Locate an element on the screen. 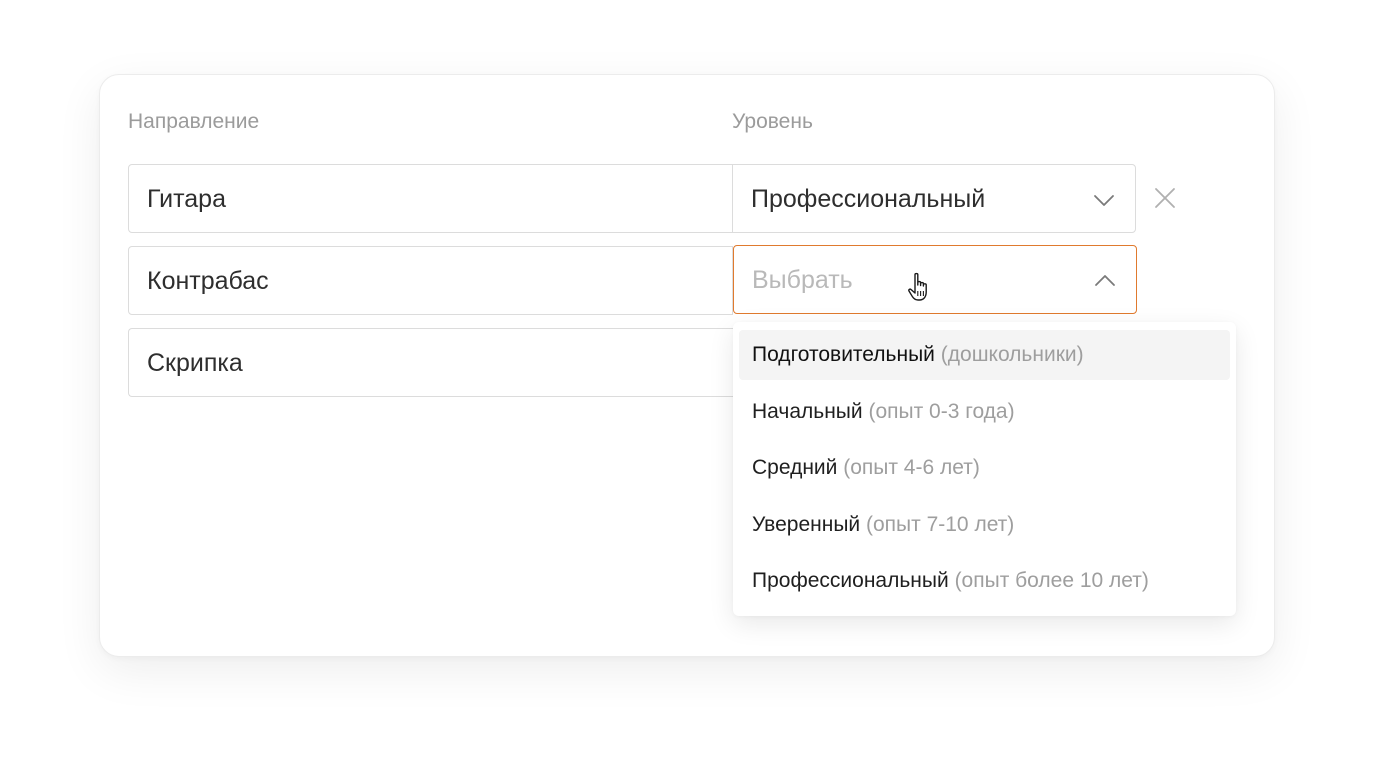  dropdown-option: Подготовительный (дошкольники) is located at coordinates (984, 355).